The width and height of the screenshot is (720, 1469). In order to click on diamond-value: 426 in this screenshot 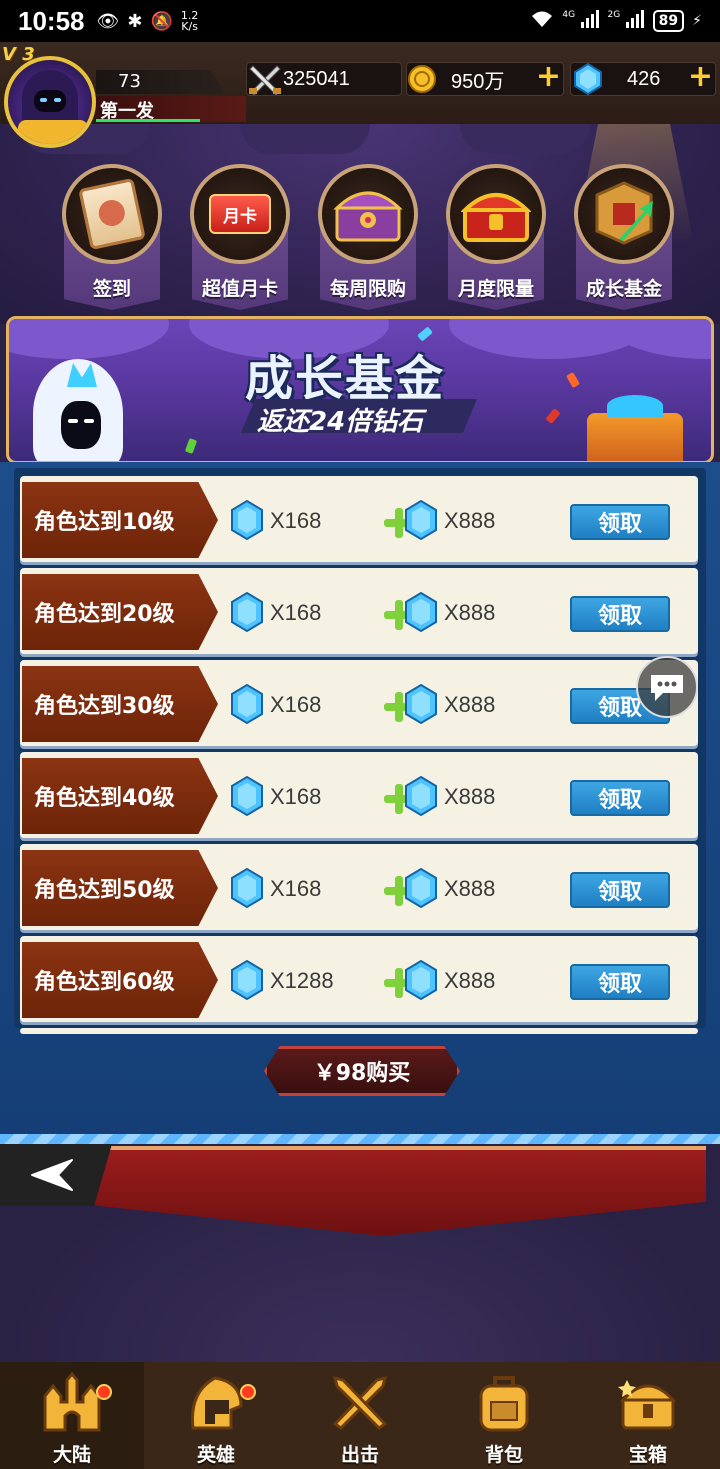, I will do `click(644, 78)`.